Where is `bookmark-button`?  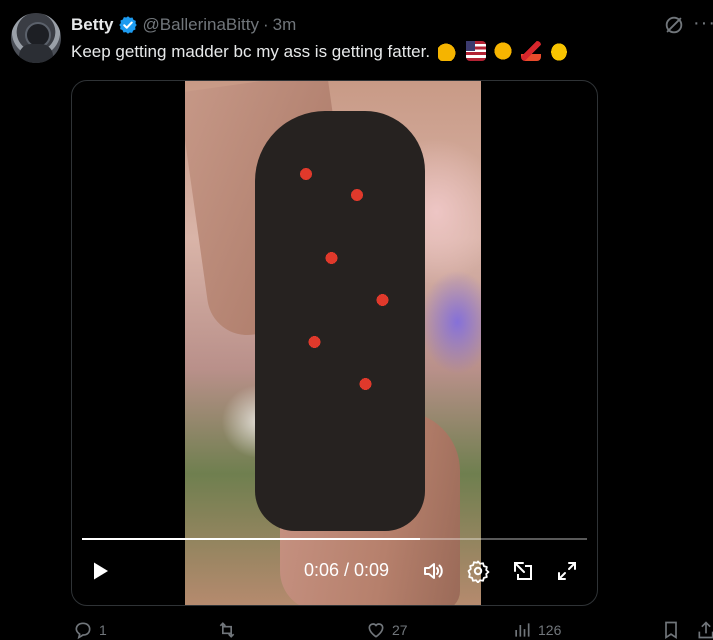
bookmark-button is located at coordinates (674, 630).